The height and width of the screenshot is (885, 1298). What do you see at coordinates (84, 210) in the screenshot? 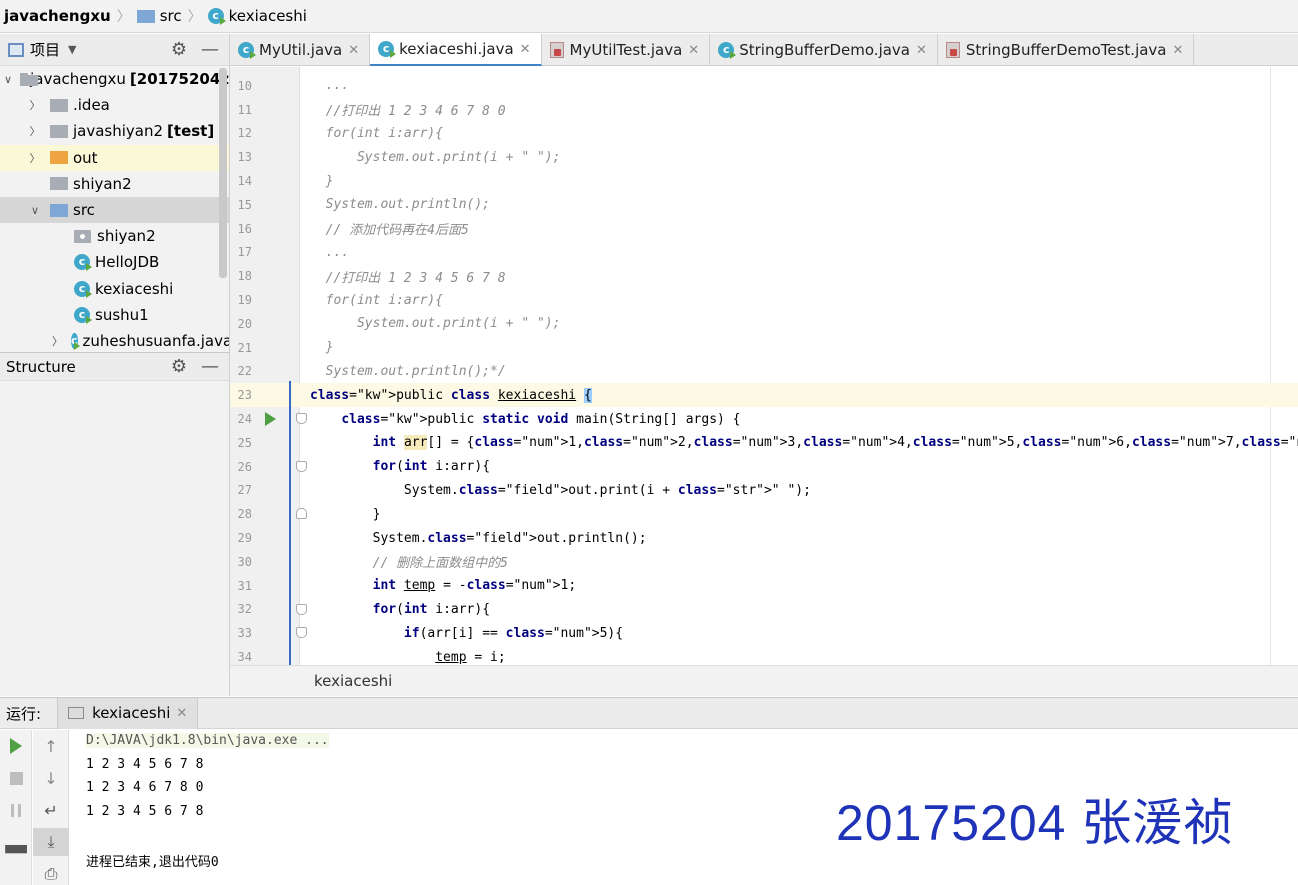
I see `tree-item-label: src` at bounding box center [84, 210].